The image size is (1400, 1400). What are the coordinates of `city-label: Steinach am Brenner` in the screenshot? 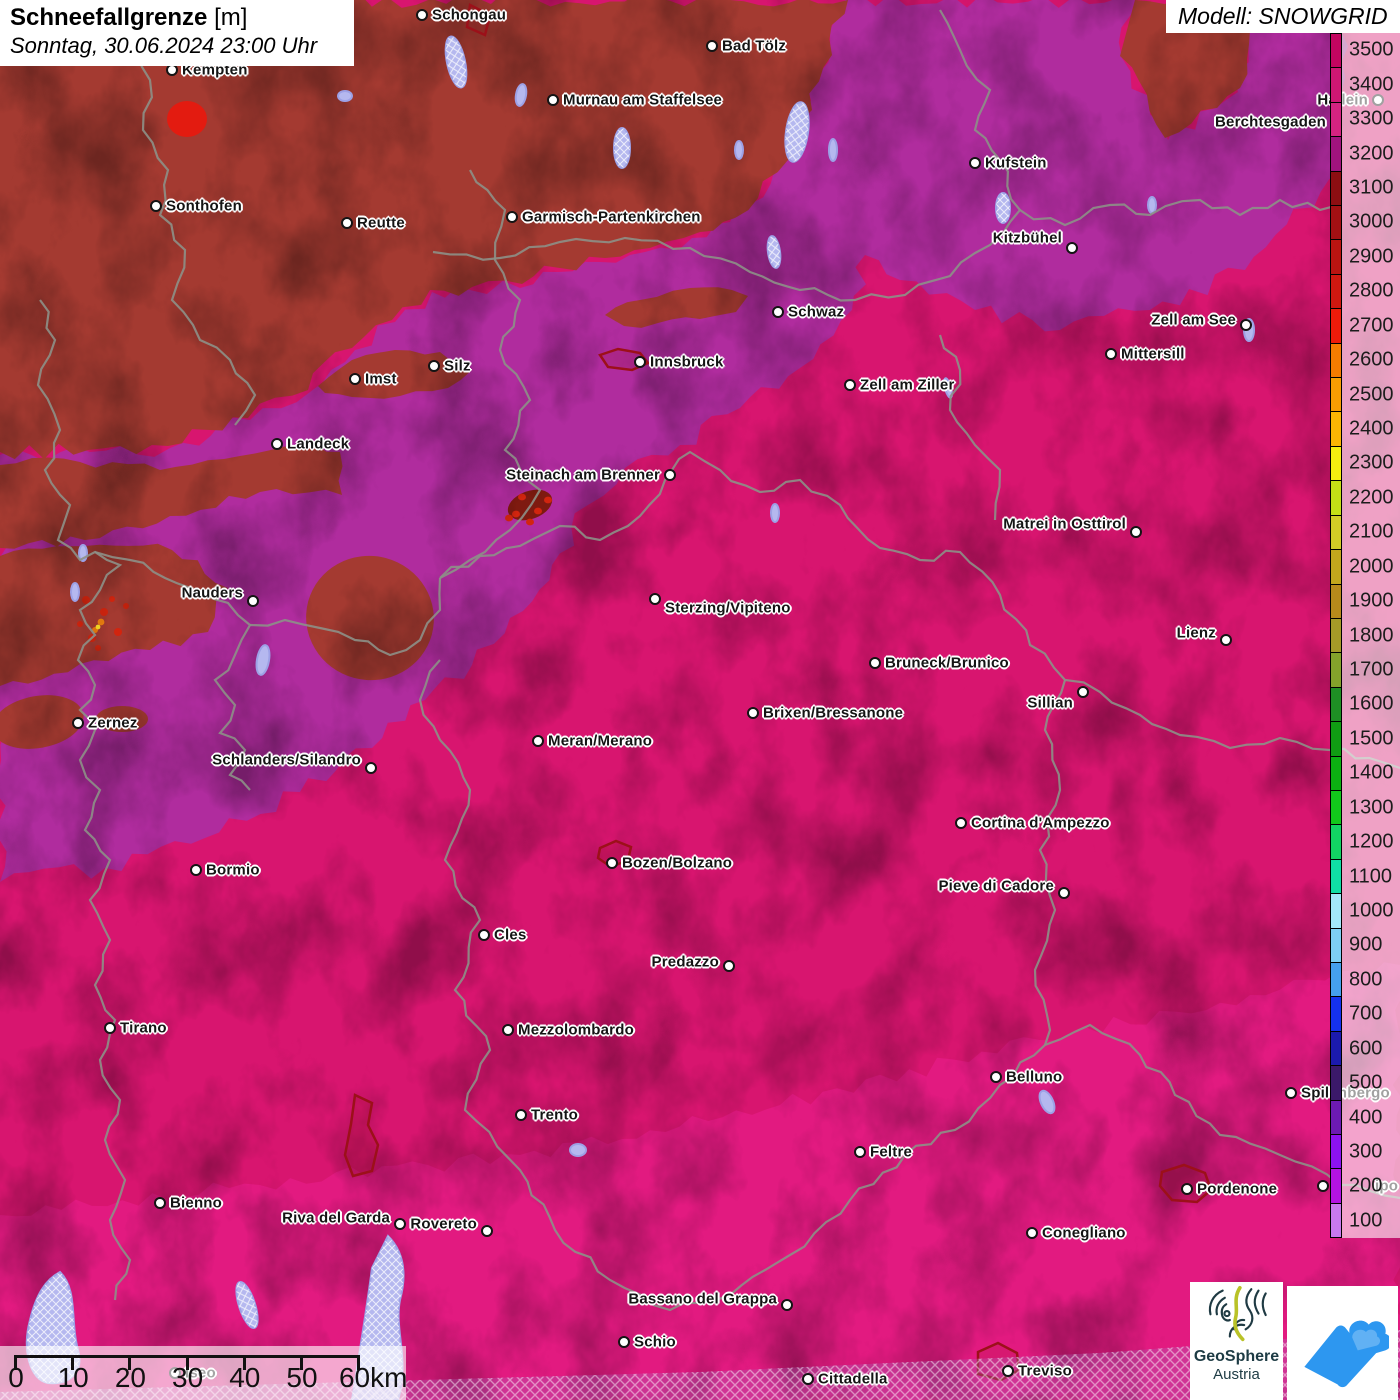 It's located at (583, 475).